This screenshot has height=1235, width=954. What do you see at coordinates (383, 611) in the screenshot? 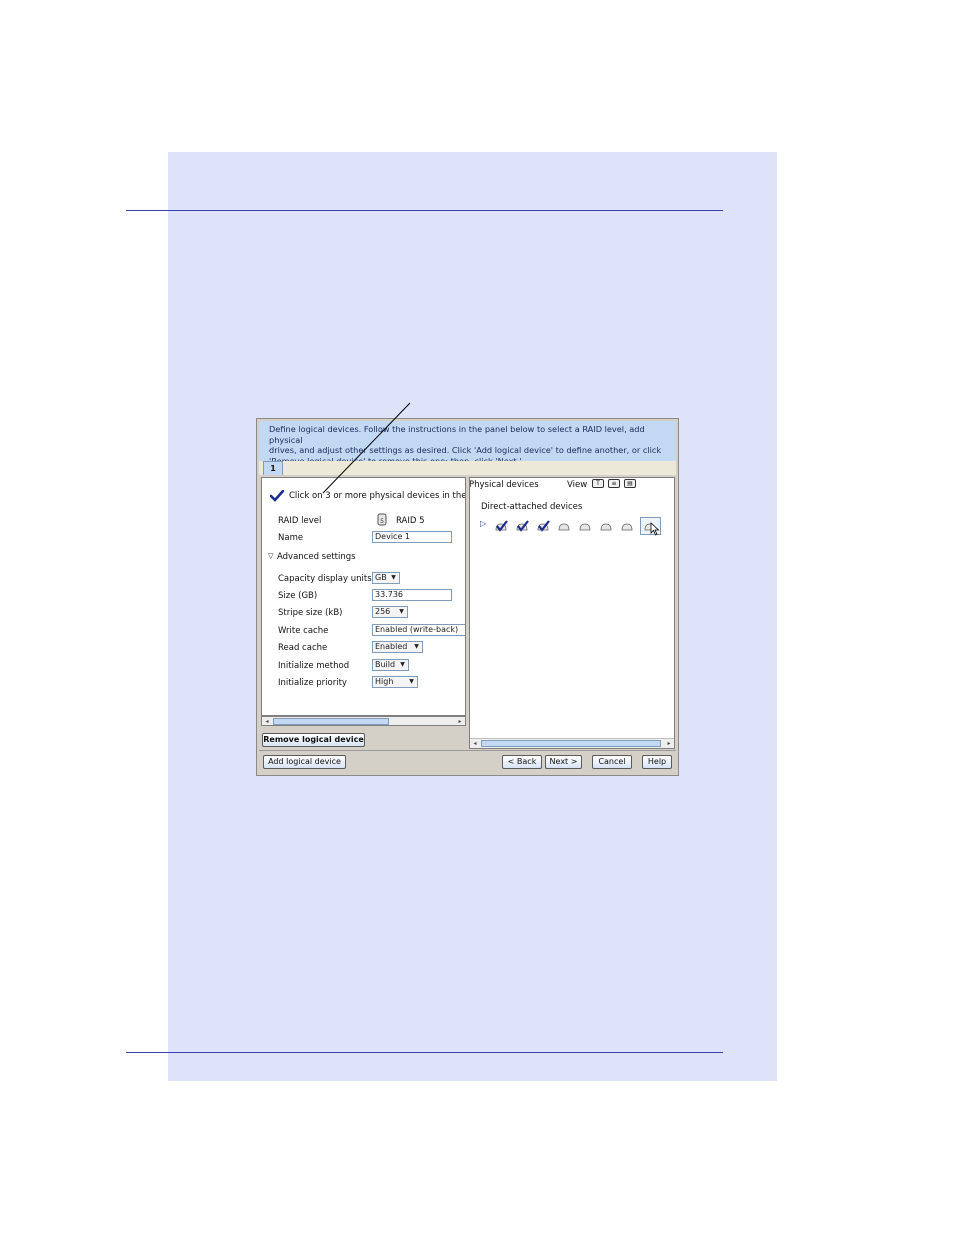
I see `stripe-size-value: 256` at bounding box center [383, 611].